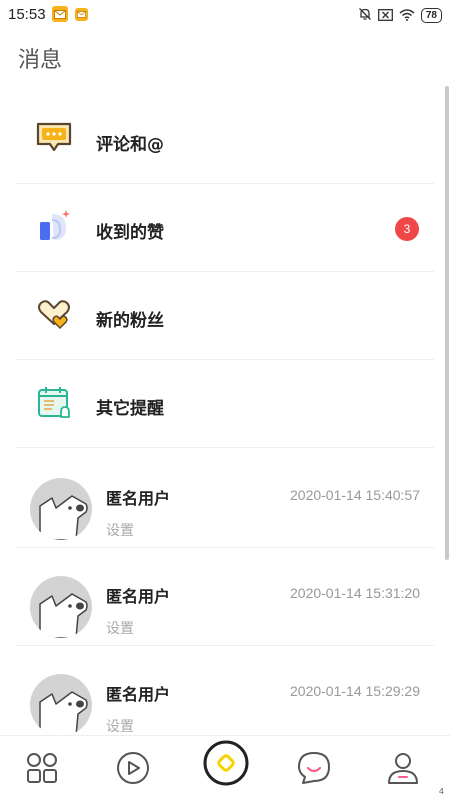 This screenshot has width=450, height=800. What do you see at coordinates (54, 138) in the screenshot?
I see `comment-bubble-icon` at bounding box center [54, 138].